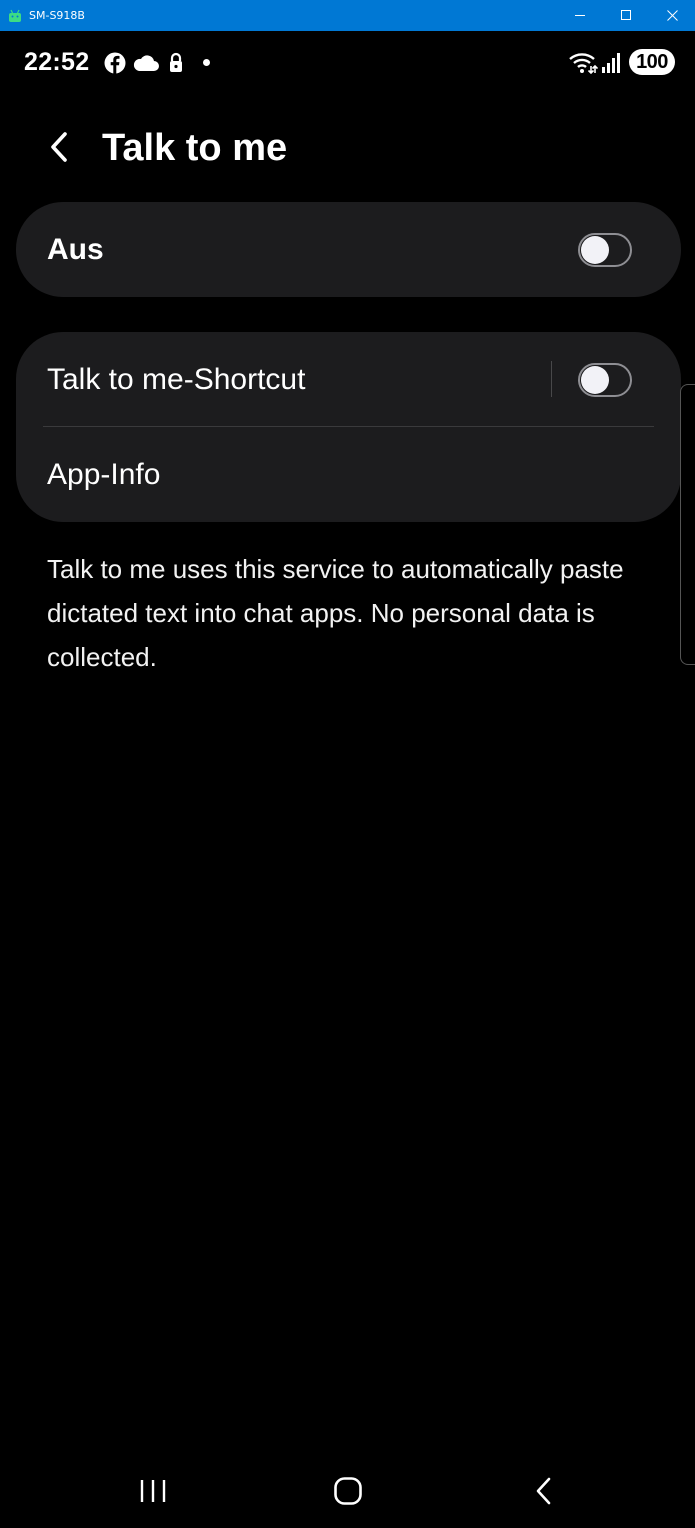 The image size is (695, 1528). I want to click on shortcut-row: Talk to me-Shortcut, so click(348, 379).